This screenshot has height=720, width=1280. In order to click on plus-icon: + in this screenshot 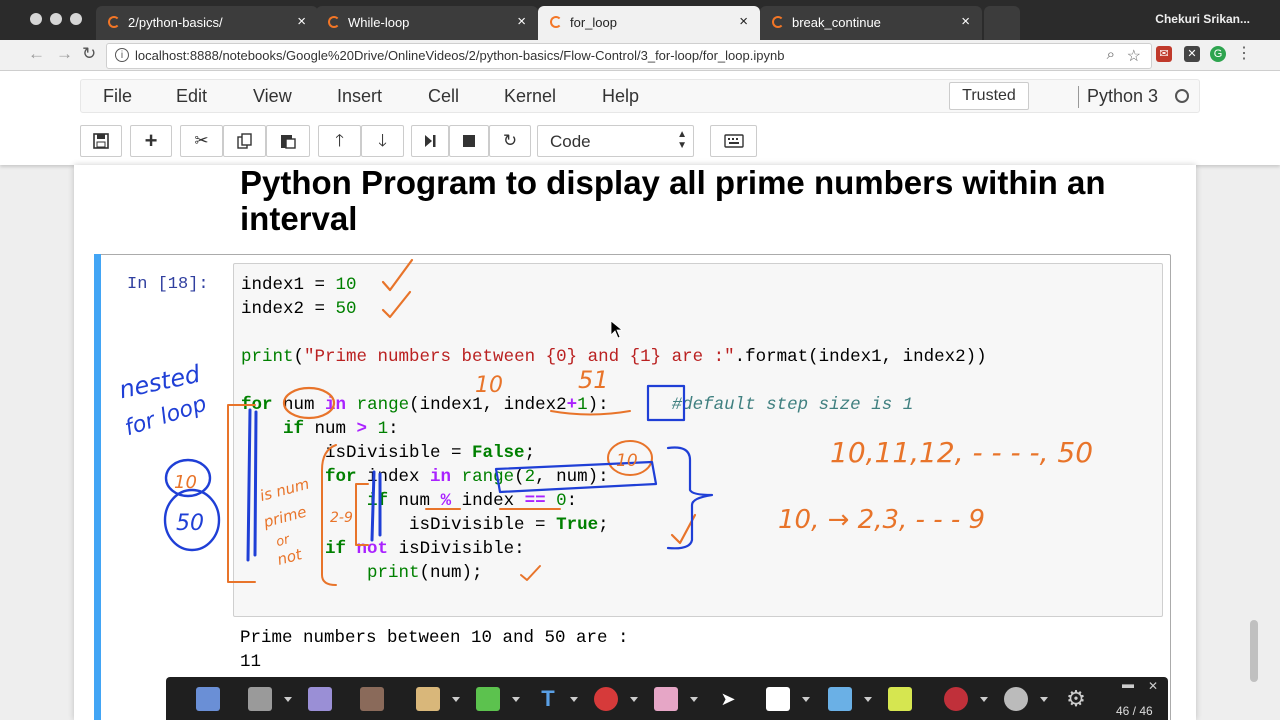, I will do `click(151, 140)`.